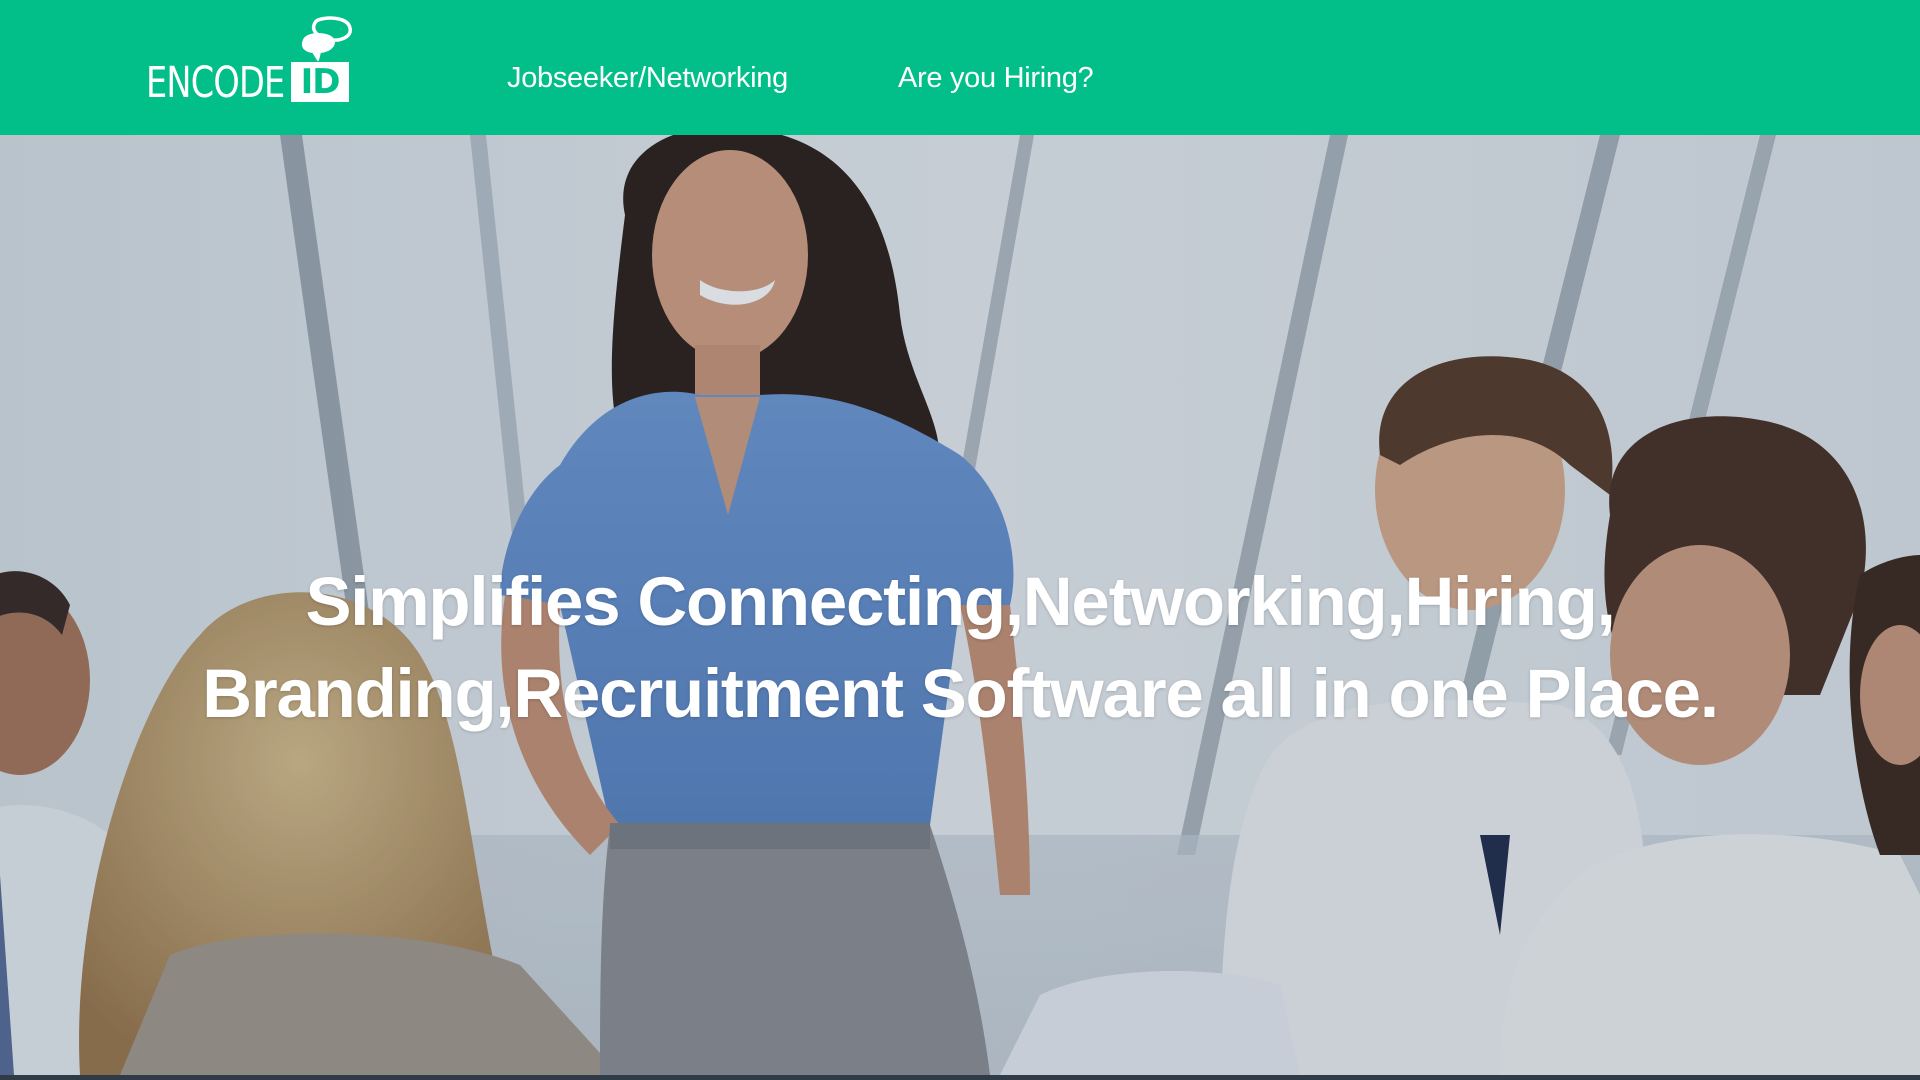  What do you see at coordinates (326, 38) in the screenshot?
I see `speech-bubbles-icon` at bounding box center [326, 38].